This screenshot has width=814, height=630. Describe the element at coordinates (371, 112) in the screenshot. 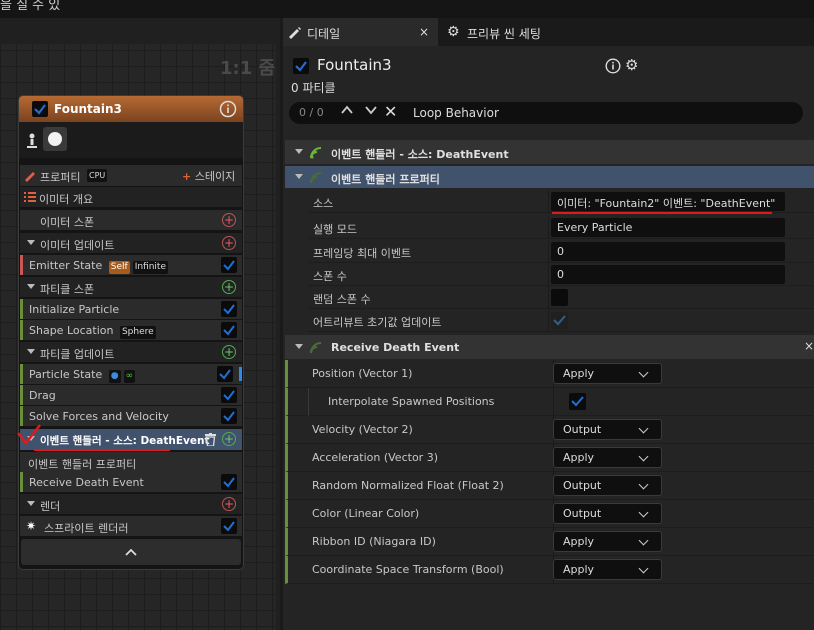

I see `search-next-icon` at that location.